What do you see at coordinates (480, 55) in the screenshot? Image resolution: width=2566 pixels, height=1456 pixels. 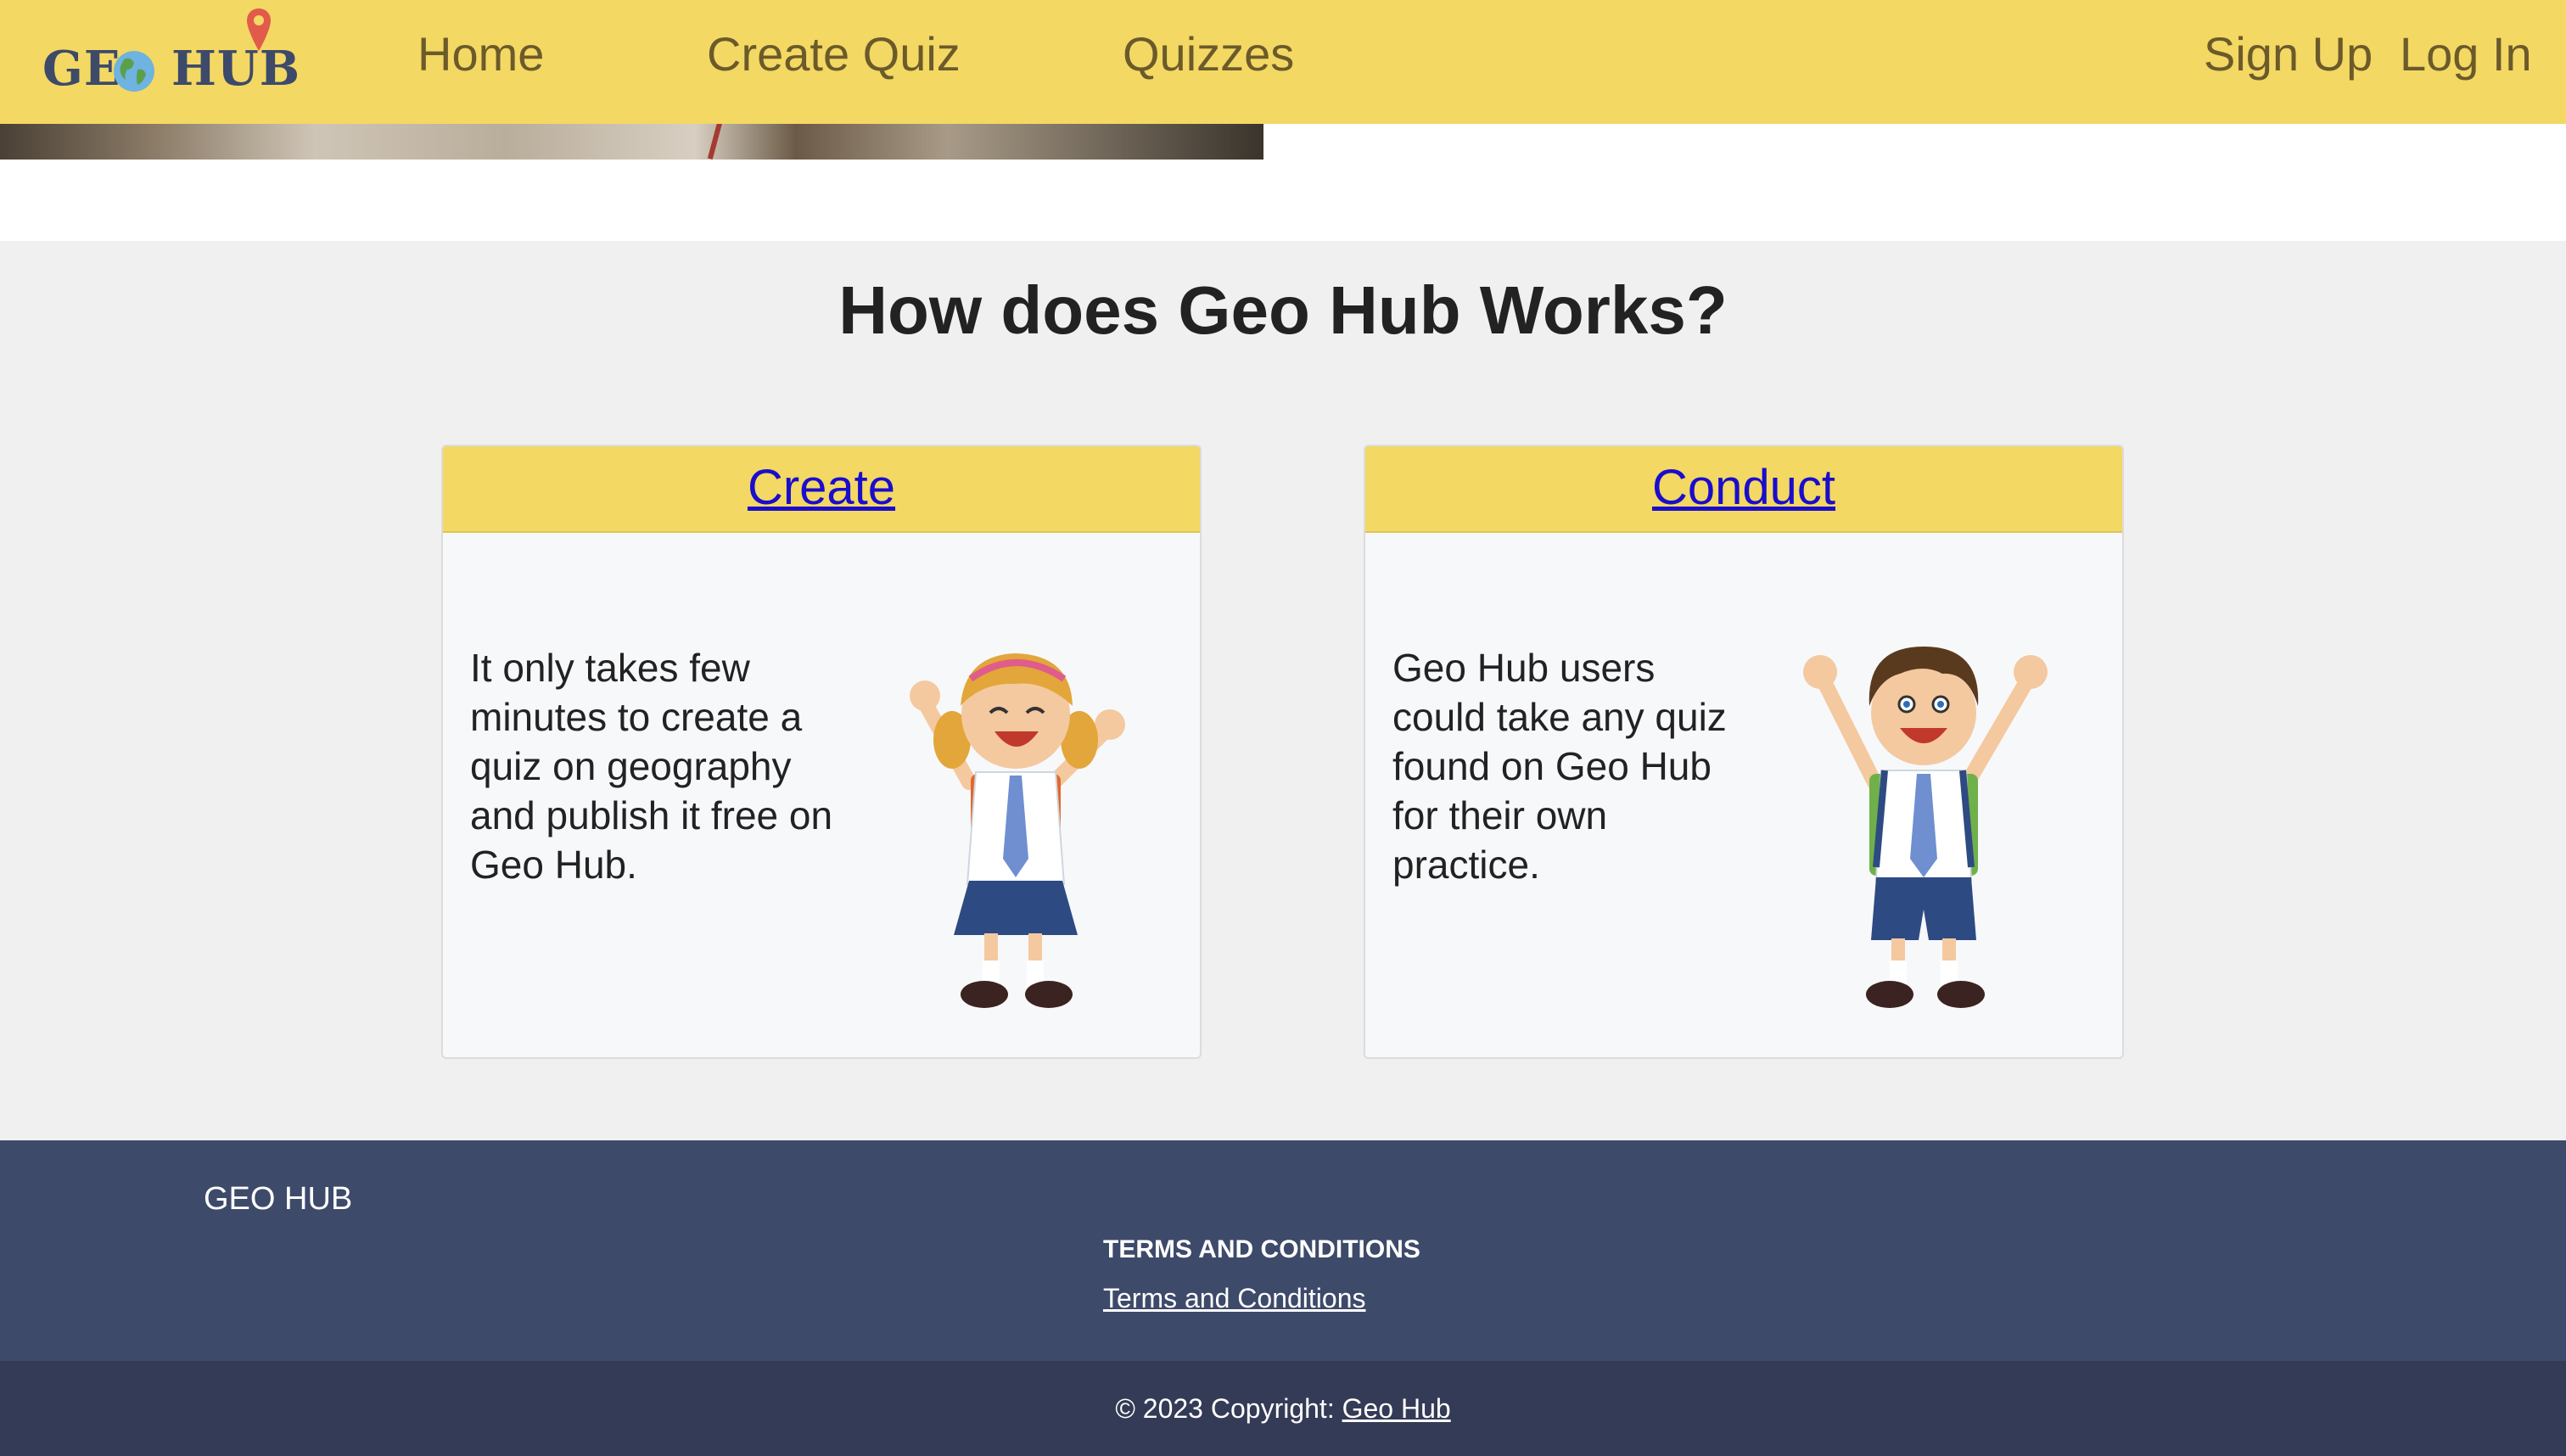 I see `nav-home: Home` at bounding box center [480, 55].